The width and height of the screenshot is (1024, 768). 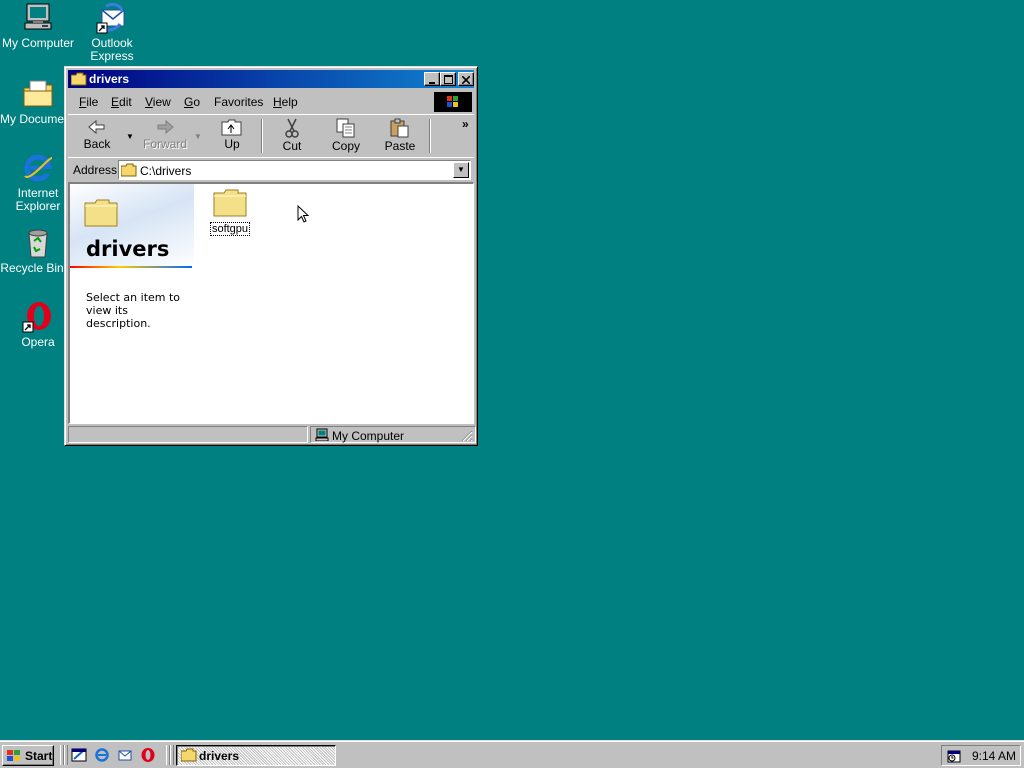 I want to click on copy-button: Copy, so click(x=346, y=136).